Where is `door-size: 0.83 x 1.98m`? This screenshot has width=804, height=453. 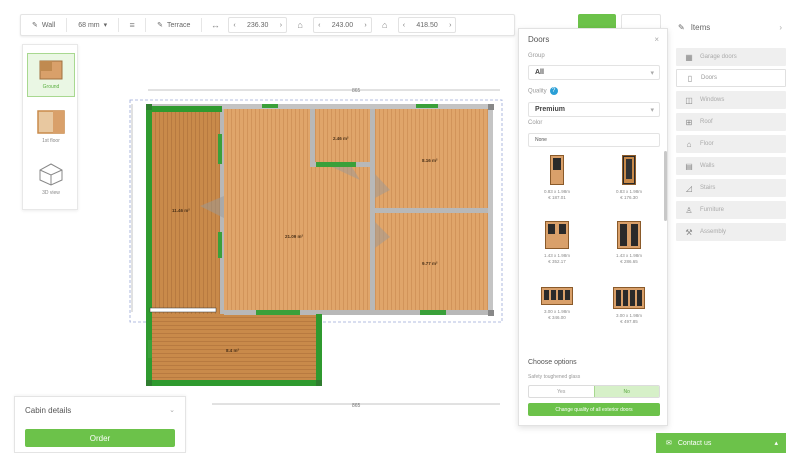 door-size: 0.83 x 1.98m is located at coordinates (556, 191).